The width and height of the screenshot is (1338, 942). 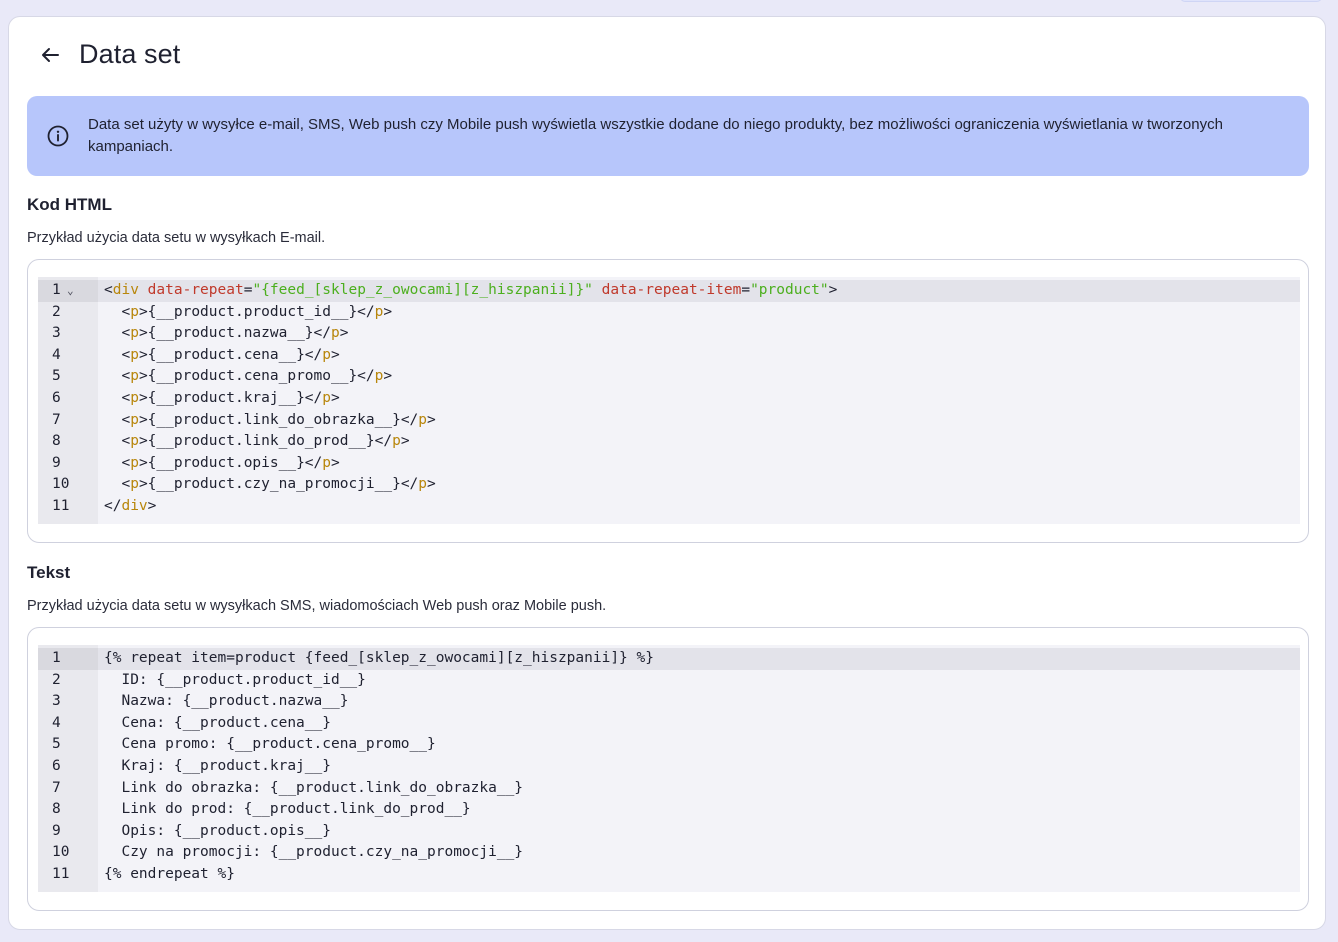 I want to click on code-line: <p>{__product.cena__}</p>, so click(x=699, y=356).